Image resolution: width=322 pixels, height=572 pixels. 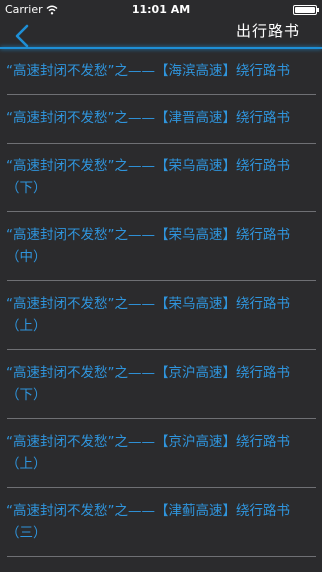 I want to click on list-item: “高速封闭不发愁”之——【京沪高速】绕行路书（下）, so click(x=161, y=384).